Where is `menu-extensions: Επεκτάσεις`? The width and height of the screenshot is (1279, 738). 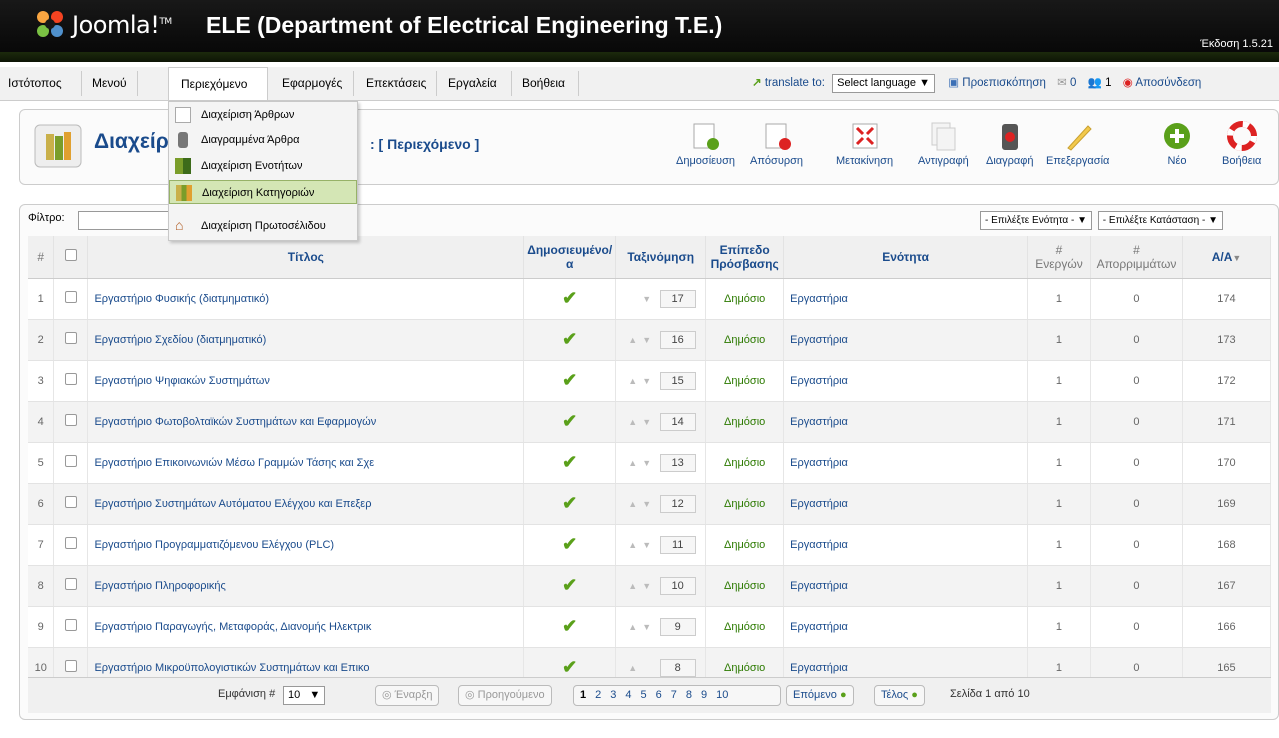 menu-extensions: Επεκτάσεις is located at coordinates (396, 83).